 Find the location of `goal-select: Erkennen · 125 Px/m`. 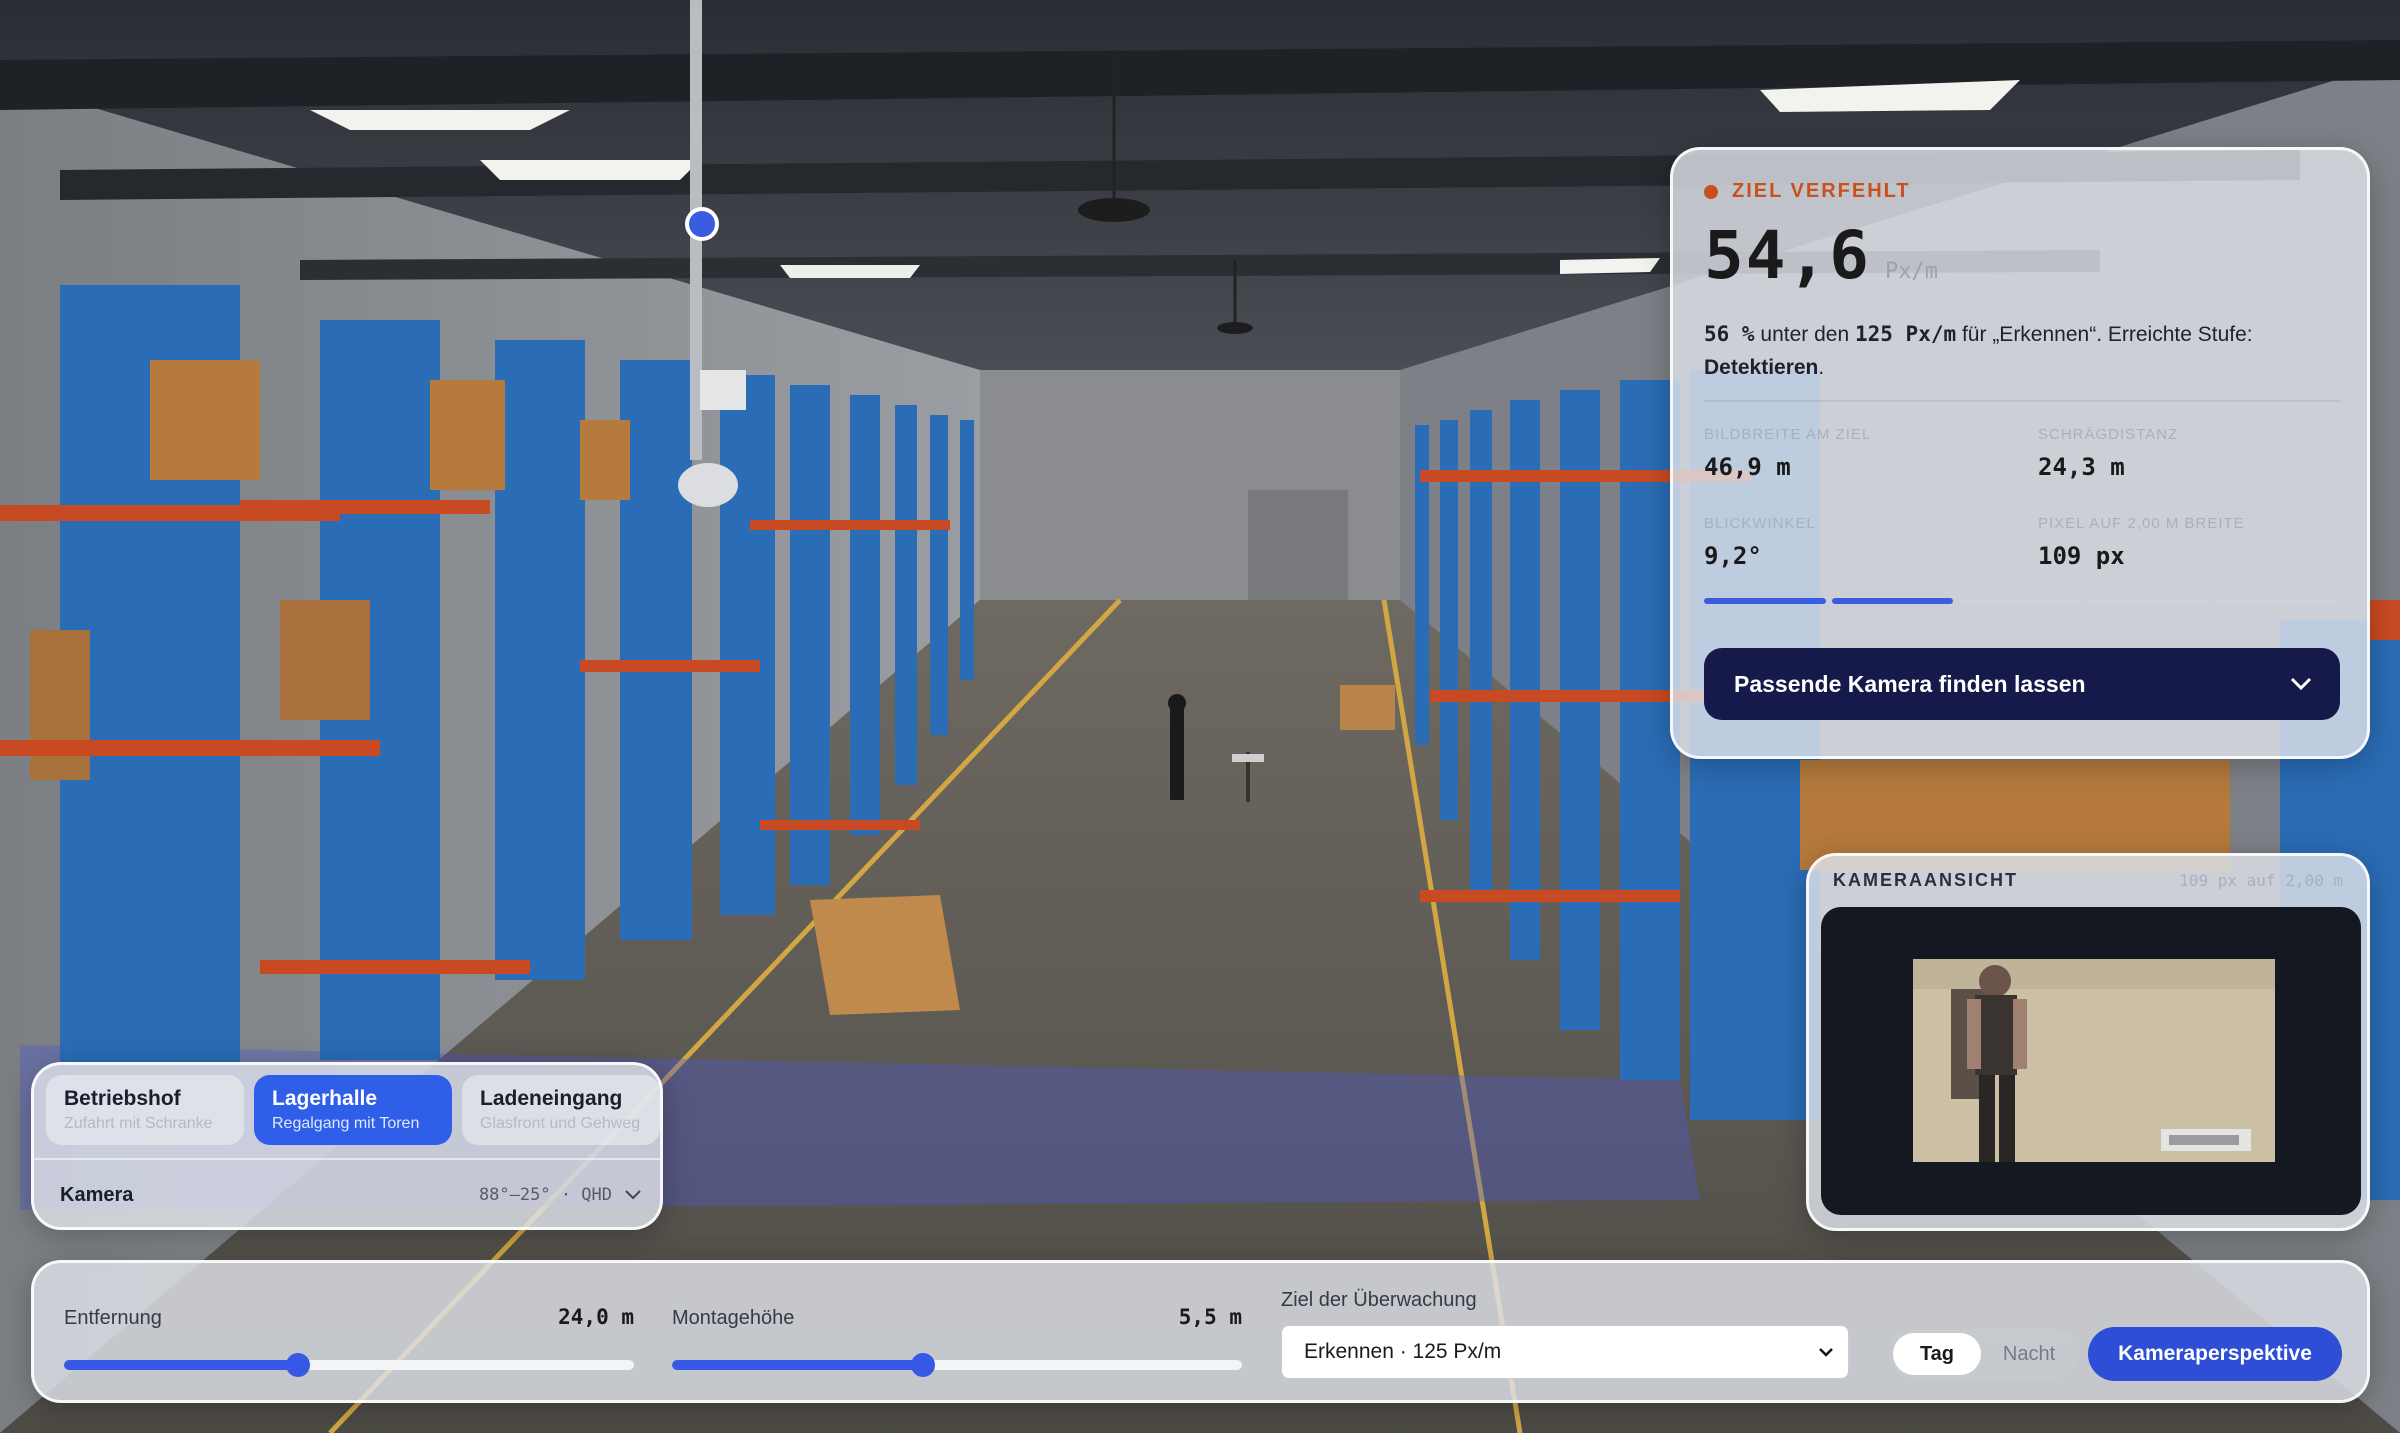

goal-select: Erkennen · 125 Px/m is located at coordinates (1565, 1352).